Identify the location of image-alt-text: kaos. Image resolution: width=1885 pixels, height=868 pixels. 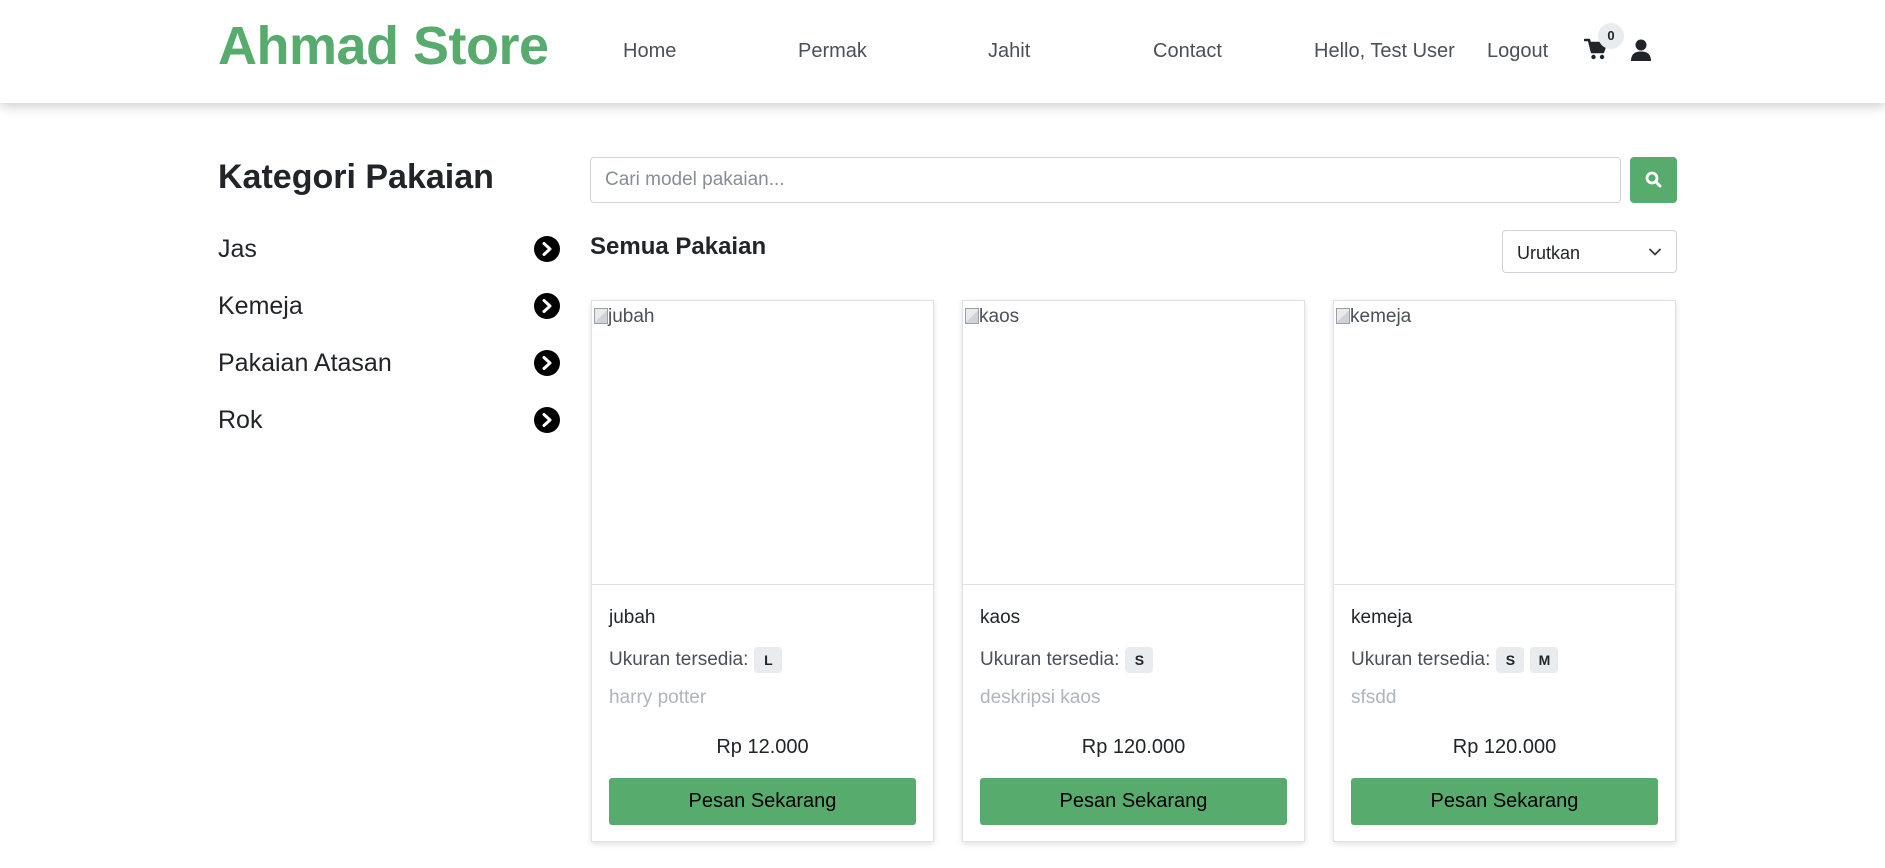
(999, 316).